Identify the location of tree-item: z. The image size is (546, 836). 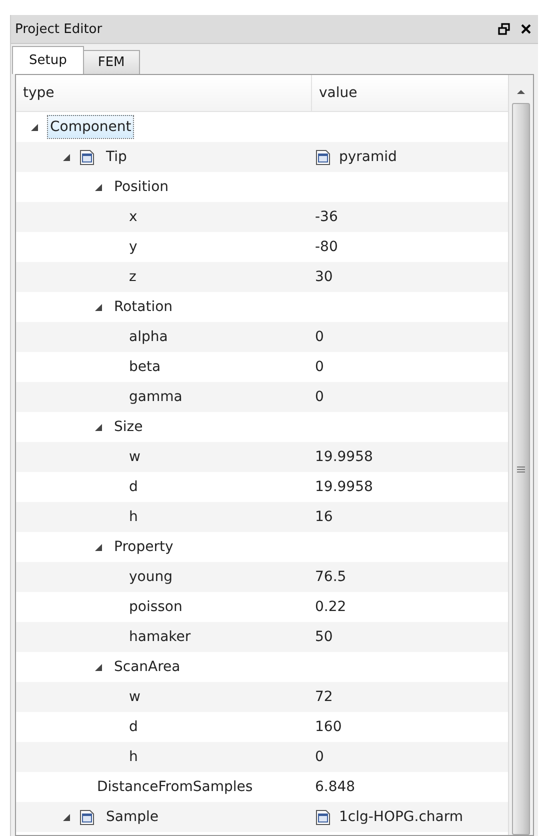
(133, 277).